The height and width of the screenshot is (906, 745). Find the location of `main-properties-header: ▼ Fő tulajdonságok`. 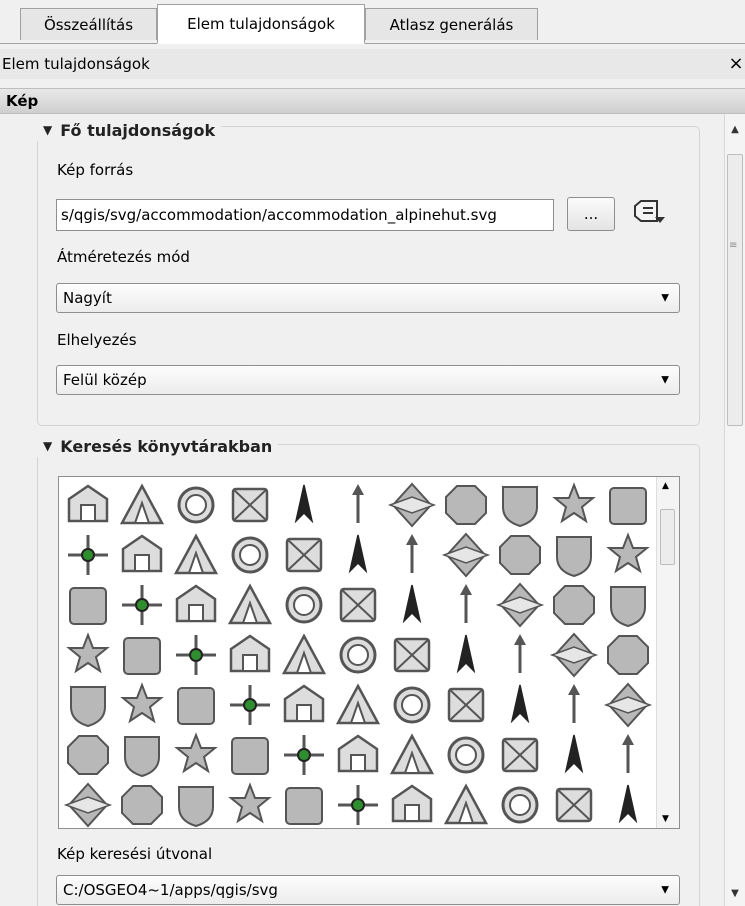

main-properties-header: ▼ Fő tulajdonságok is located at coordinates (129, 130).